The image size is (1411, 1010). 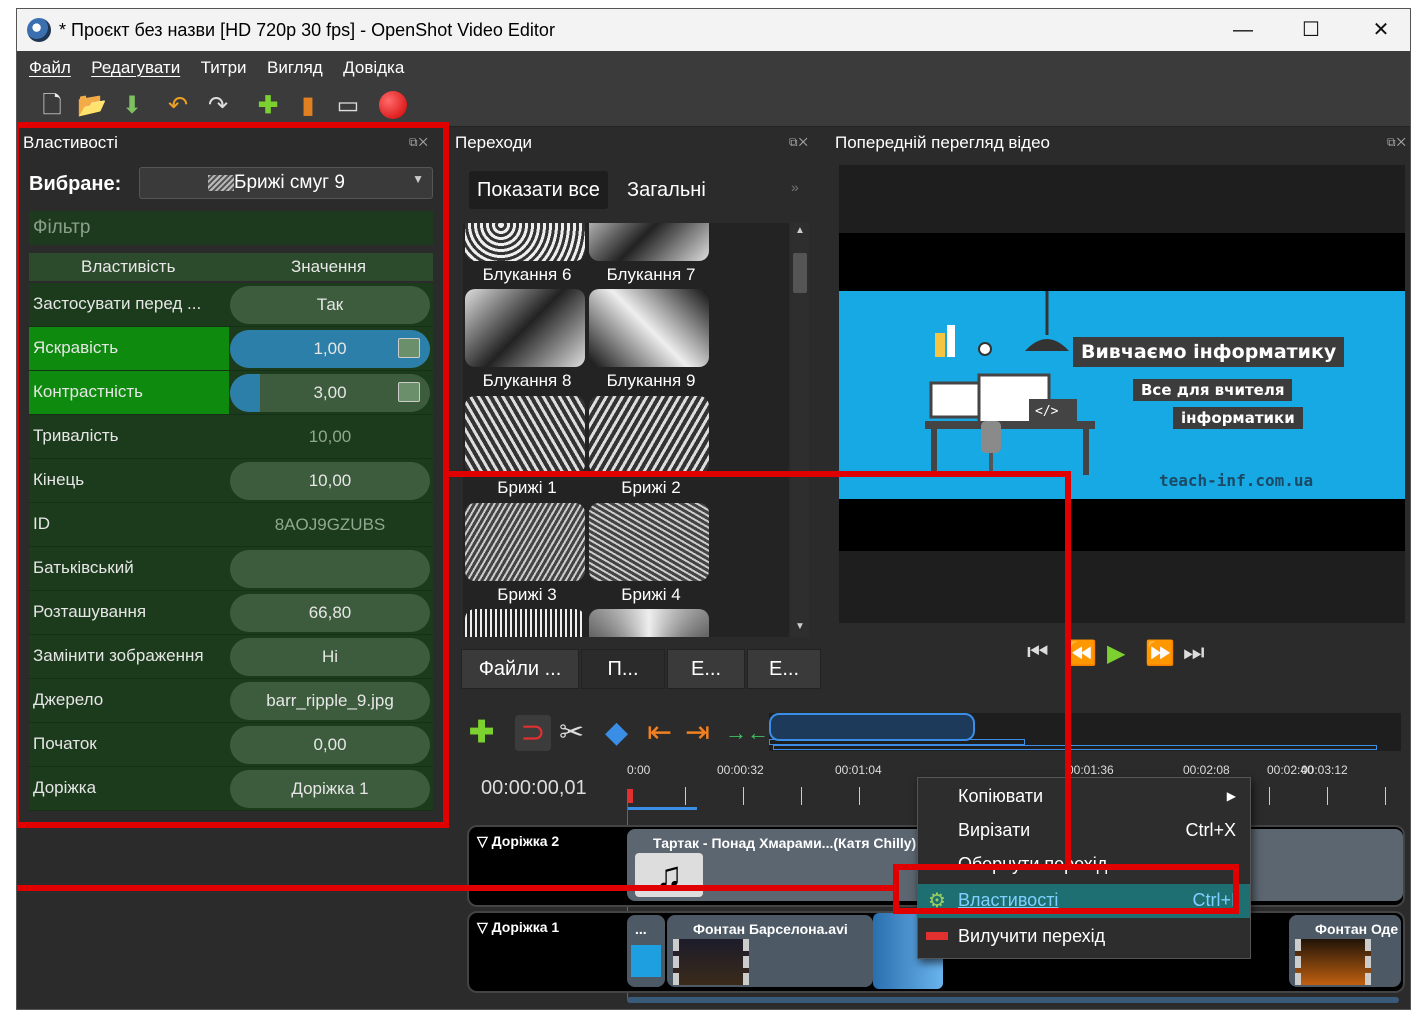 I want to click on undo-icon: ↶, so click(x=178, y=106).